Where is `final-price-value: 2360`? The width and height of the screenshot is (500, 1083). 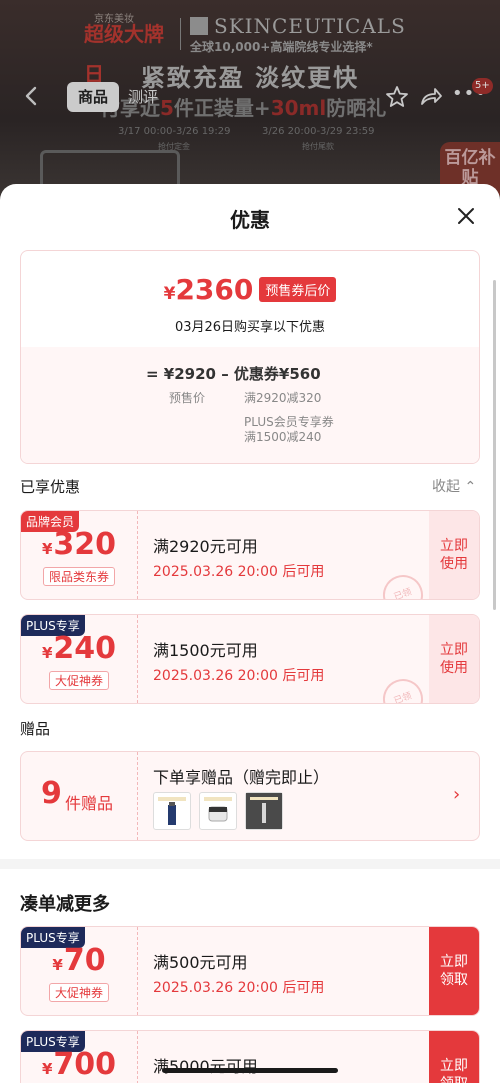
final-price-value: 2360 is located at coordinates (214, 289).